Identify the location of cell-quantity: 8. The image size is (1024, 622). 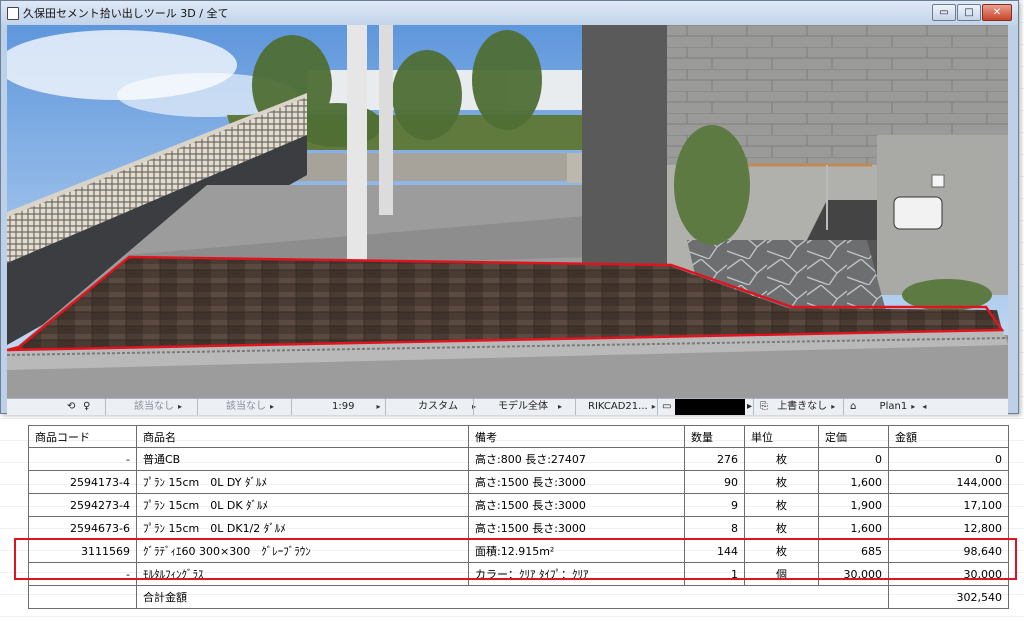
(714, 528).